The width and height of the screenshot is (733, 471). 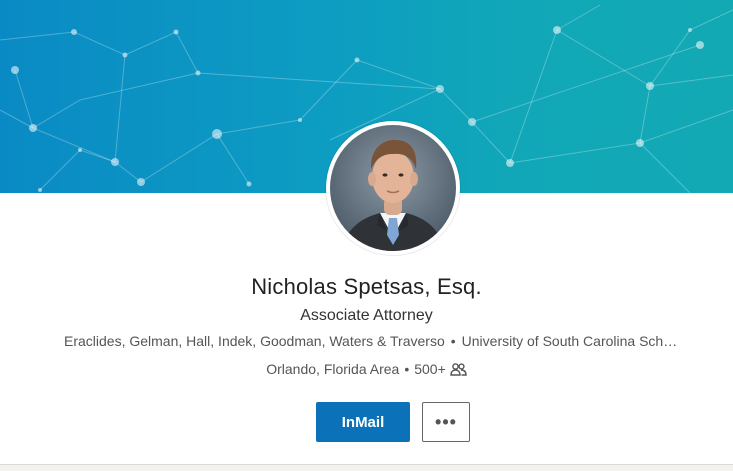 I want to click on connections-count: 500+, so click(x=430, y=369).